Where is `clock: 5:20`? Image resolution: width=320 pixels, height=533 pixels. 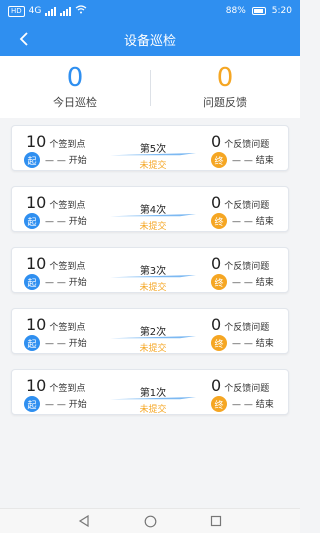 clock: 5:20 is located at coordinates (281, 11).